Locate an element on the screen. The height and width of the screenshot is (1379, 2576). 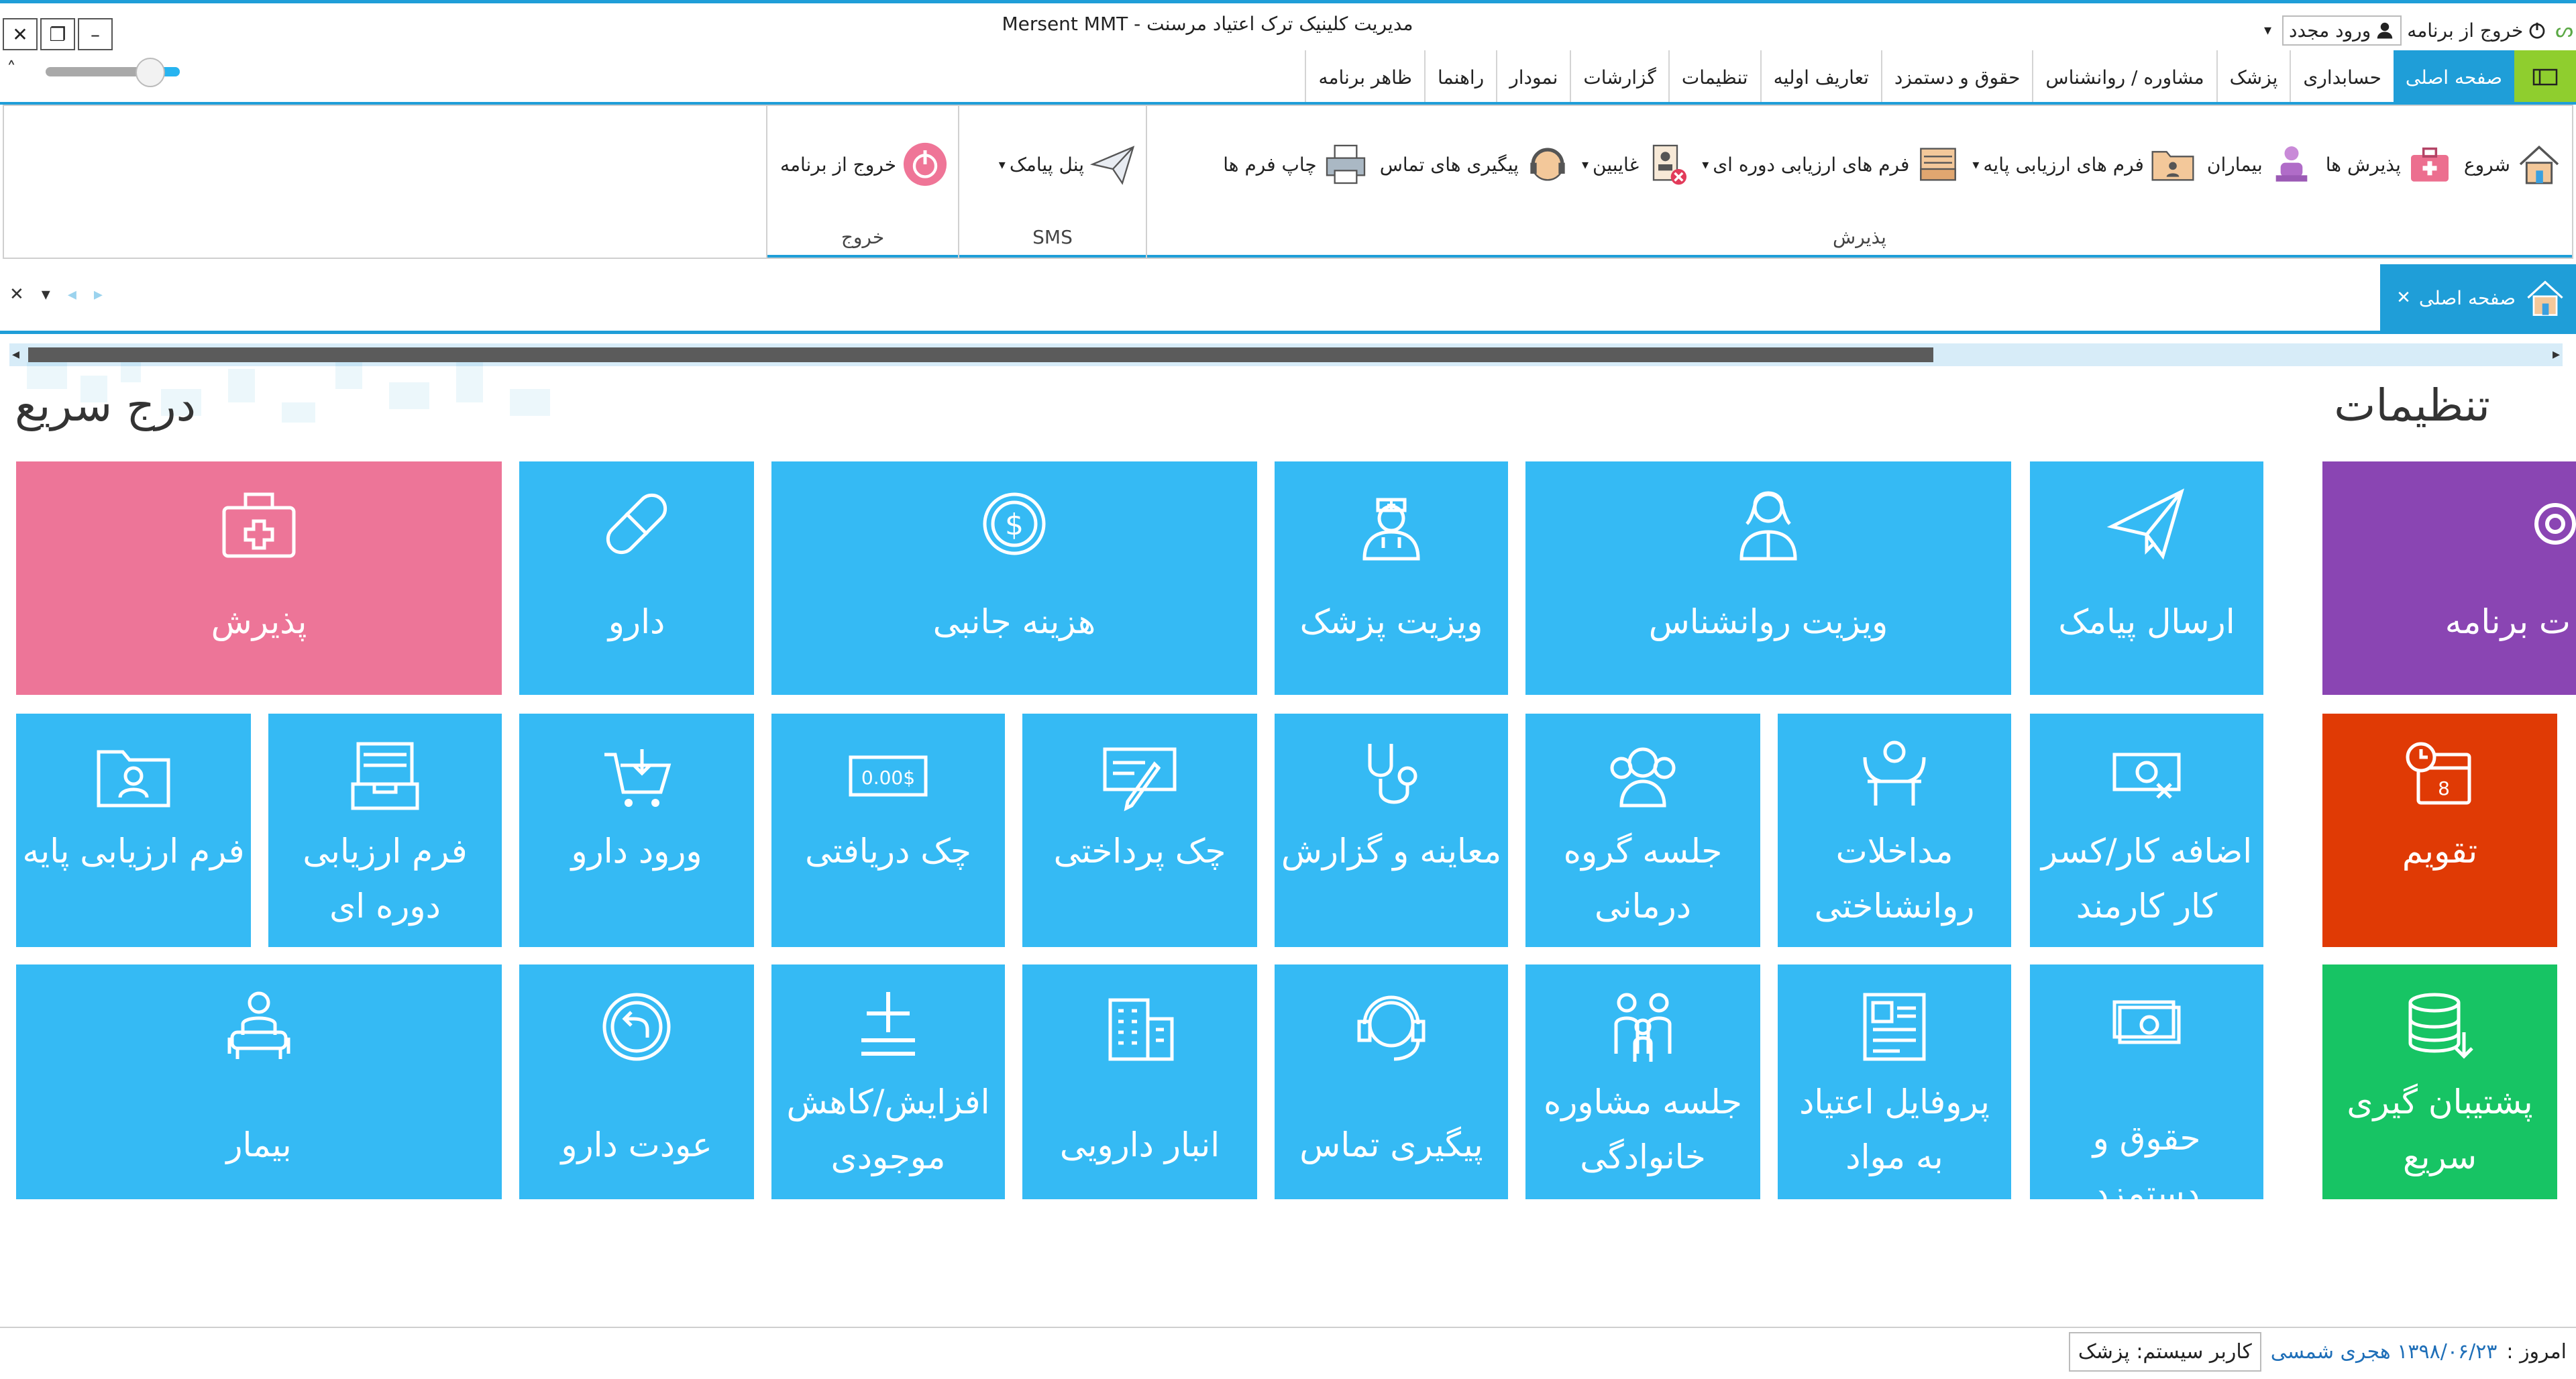
tile-quick-backup: پشتیبان گیری سریع is located at coordinates (2439, 1081).